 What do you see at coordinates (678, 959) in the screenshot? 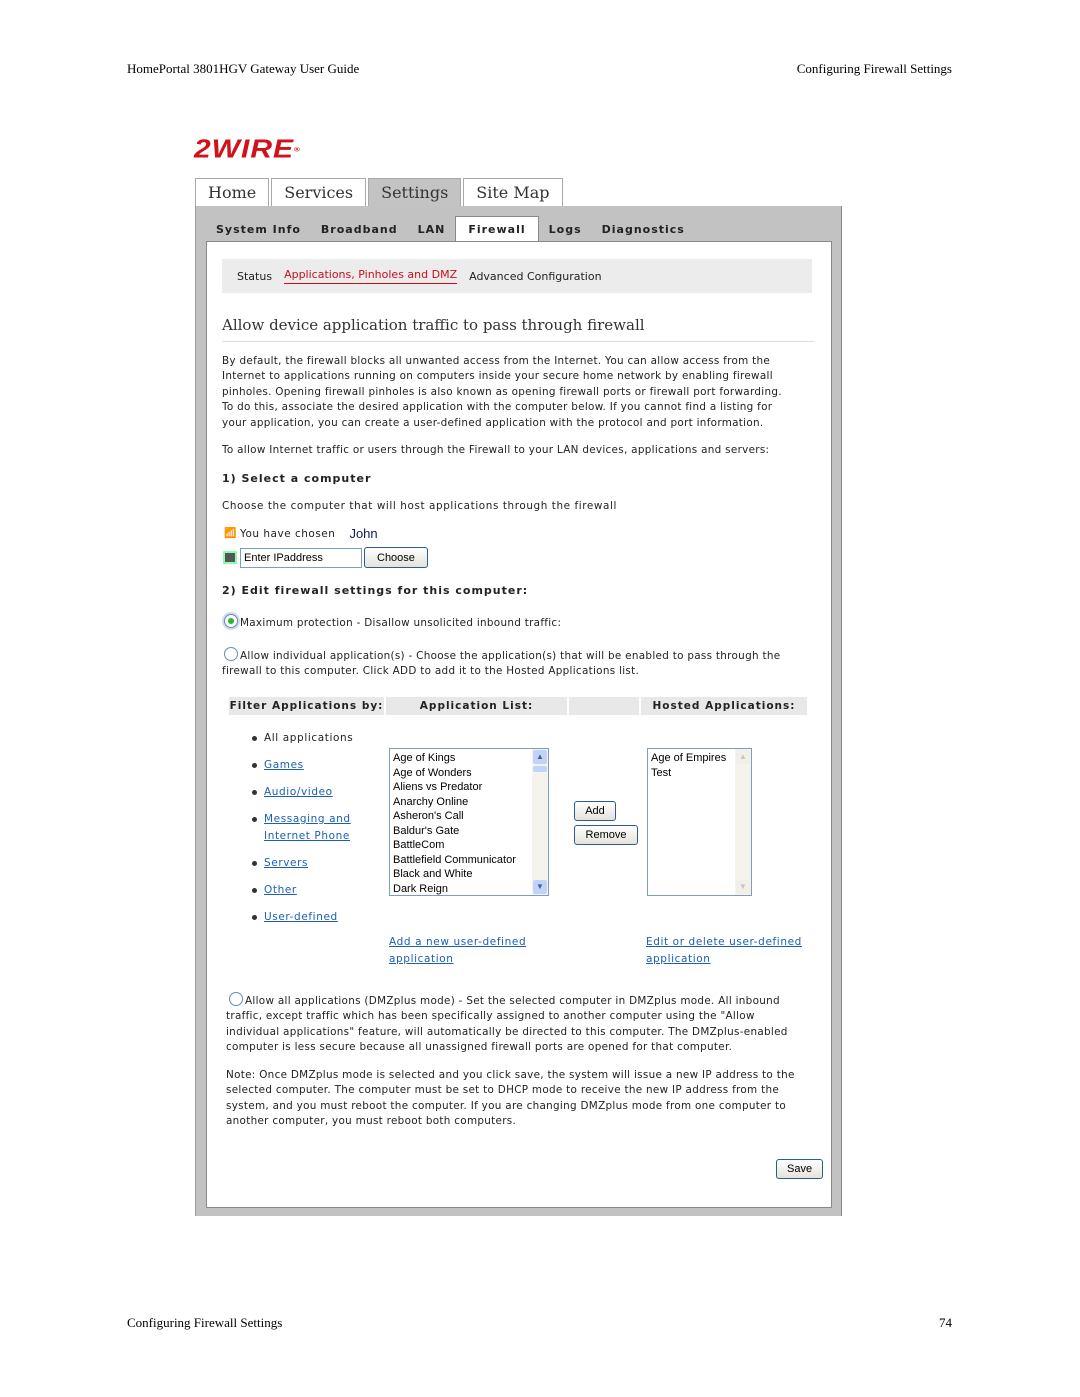
I see `edit-user-defined-link-text: application` at bounding box center [678, 959].